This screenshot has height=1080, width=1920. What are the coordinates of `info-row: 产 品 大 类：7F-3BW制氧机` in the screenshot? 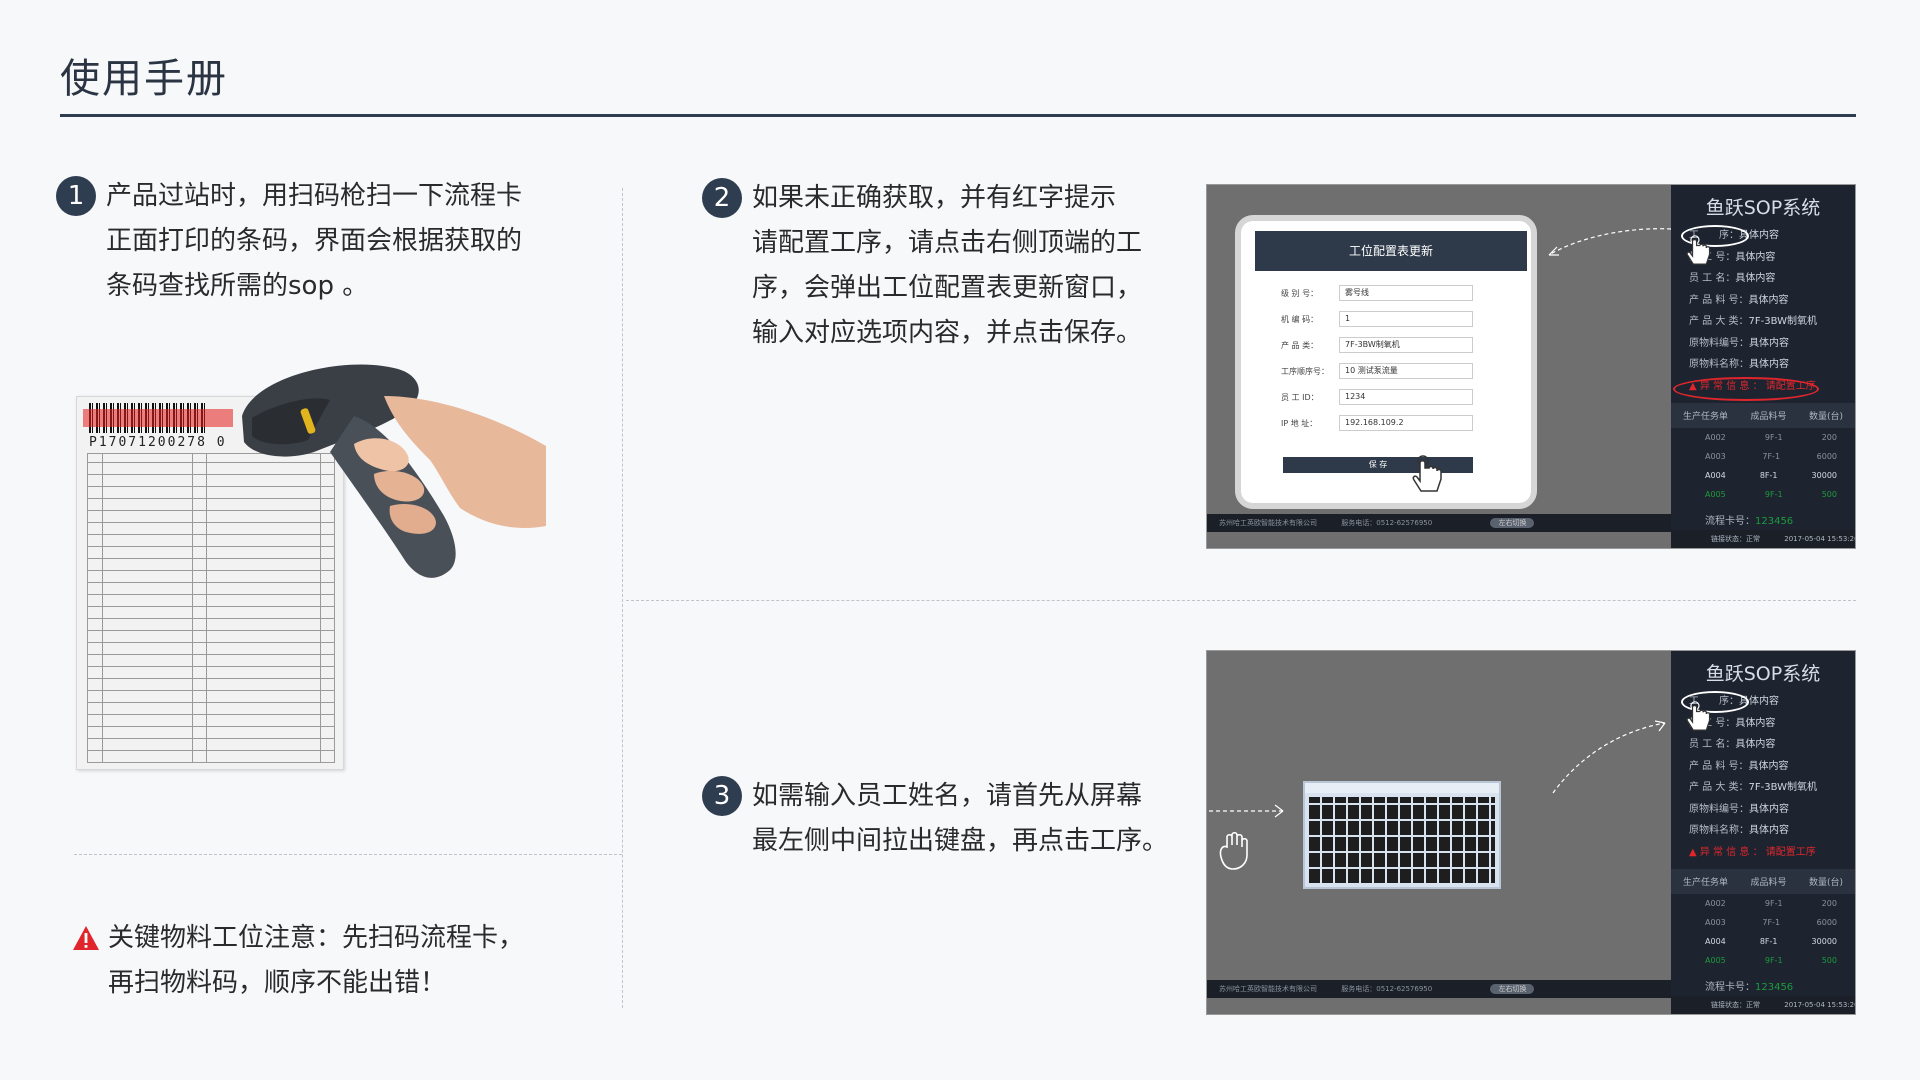 It's located at (1763, 322).